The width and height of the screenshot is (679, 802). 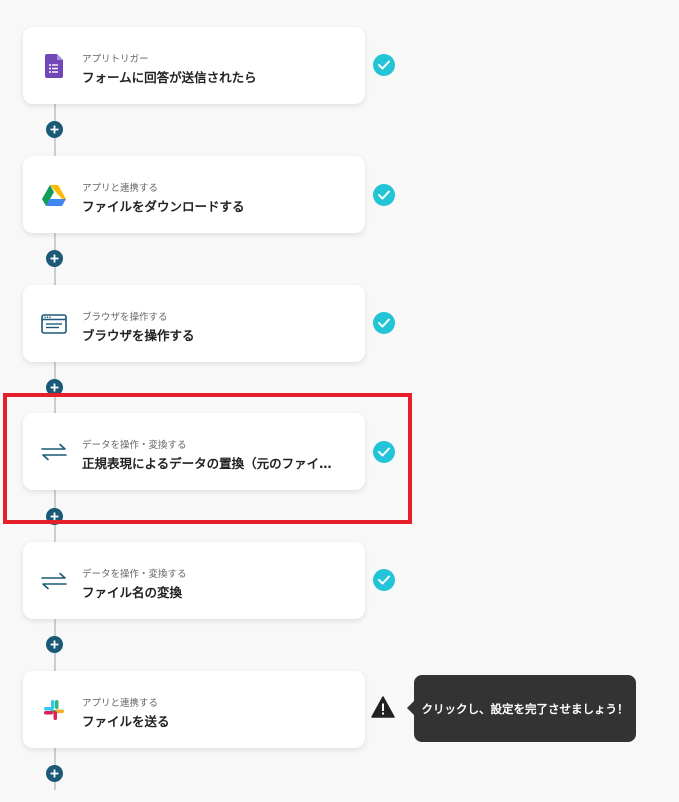 What do you see at coordinates (125, 317) in the screenshot?
I see `step-subtitle: ブラウザを操作する` at bounding box center [125, 317].